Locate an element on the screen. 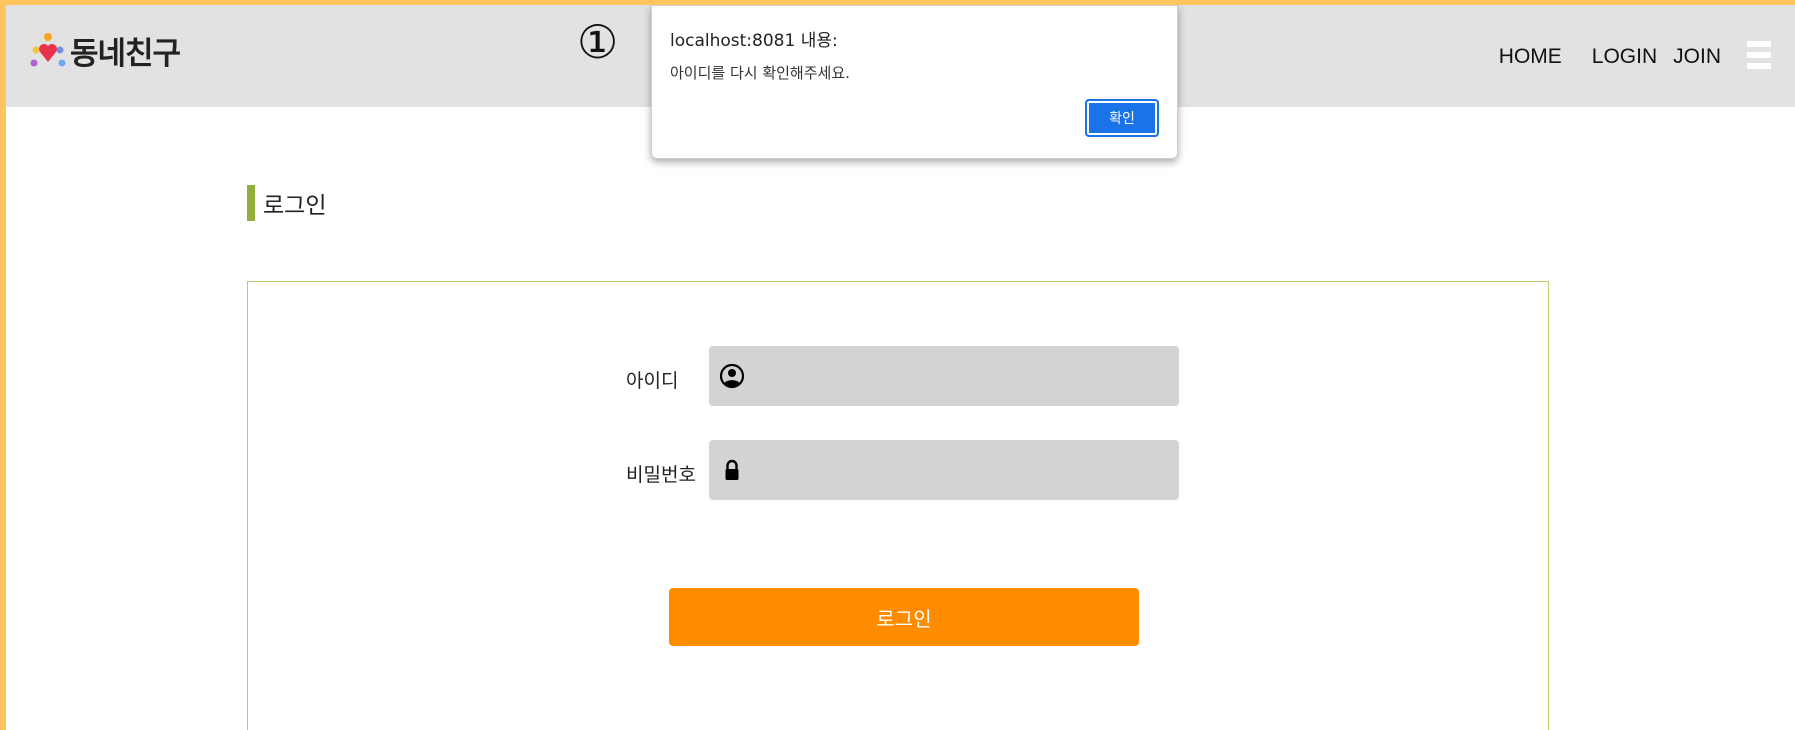  main-nav: HOME LOGIN JOIN is located at coordinates (1610, 57).